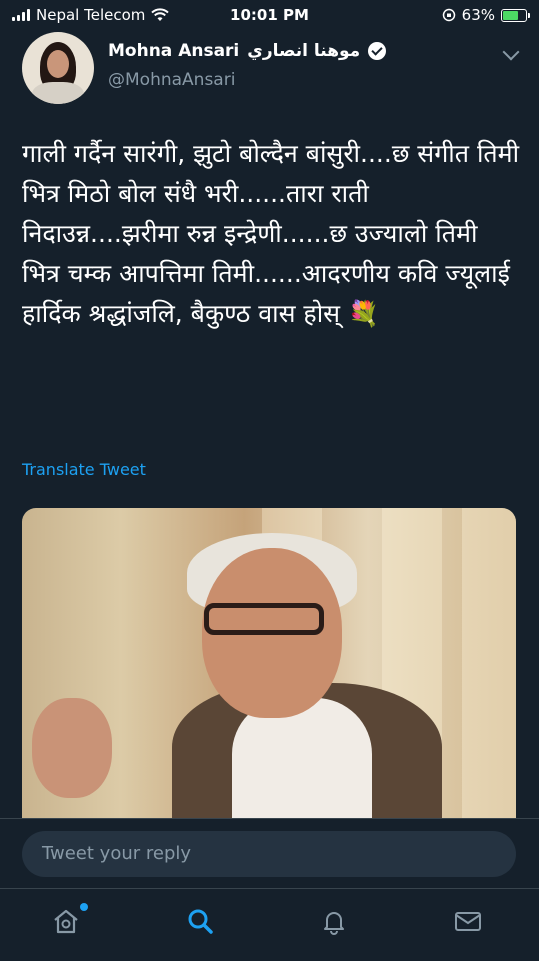 Image resolution: width=539 pixels, height=961 pixels. What do you see at coordinates (515, 15) in the screenshot?
I see `battery-icon` at bounding box center [515, 15].